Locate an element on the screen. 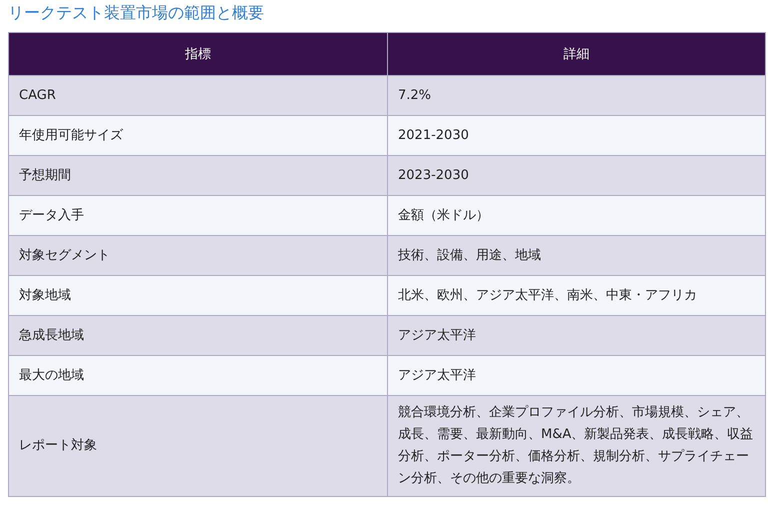  table-cell: データ入手 is located at coordinates (198, 216).